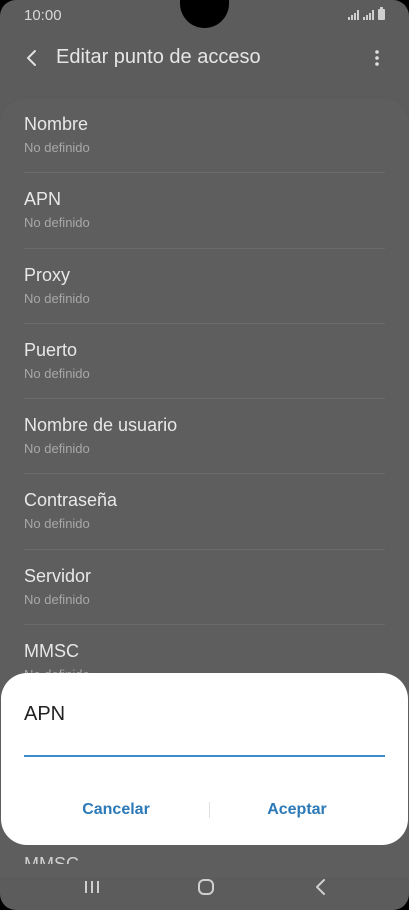 The width and height of the screenshot is (409, 910). I want to click on field-label: Contraseña, so click(71, 500).